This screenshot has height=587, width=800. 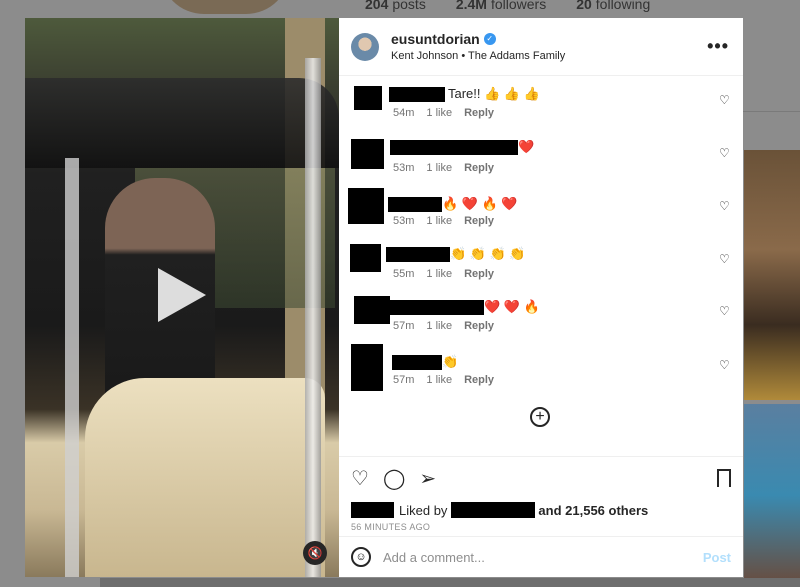 What do you see at coordinates (718, 46) in the screenshot?
I see `more-horizontal-icon: •••` at bounding box center [718, 46].